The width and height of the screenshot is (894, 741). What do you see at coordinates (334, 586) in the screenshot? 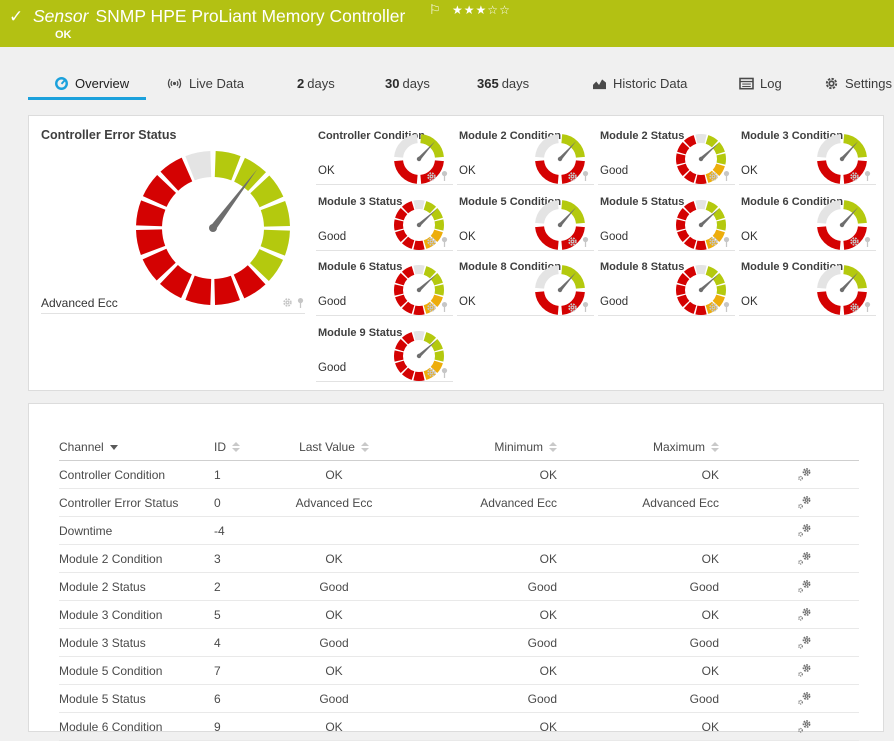
I see `cell-last-value: Good` at bounding box center [334, 586].